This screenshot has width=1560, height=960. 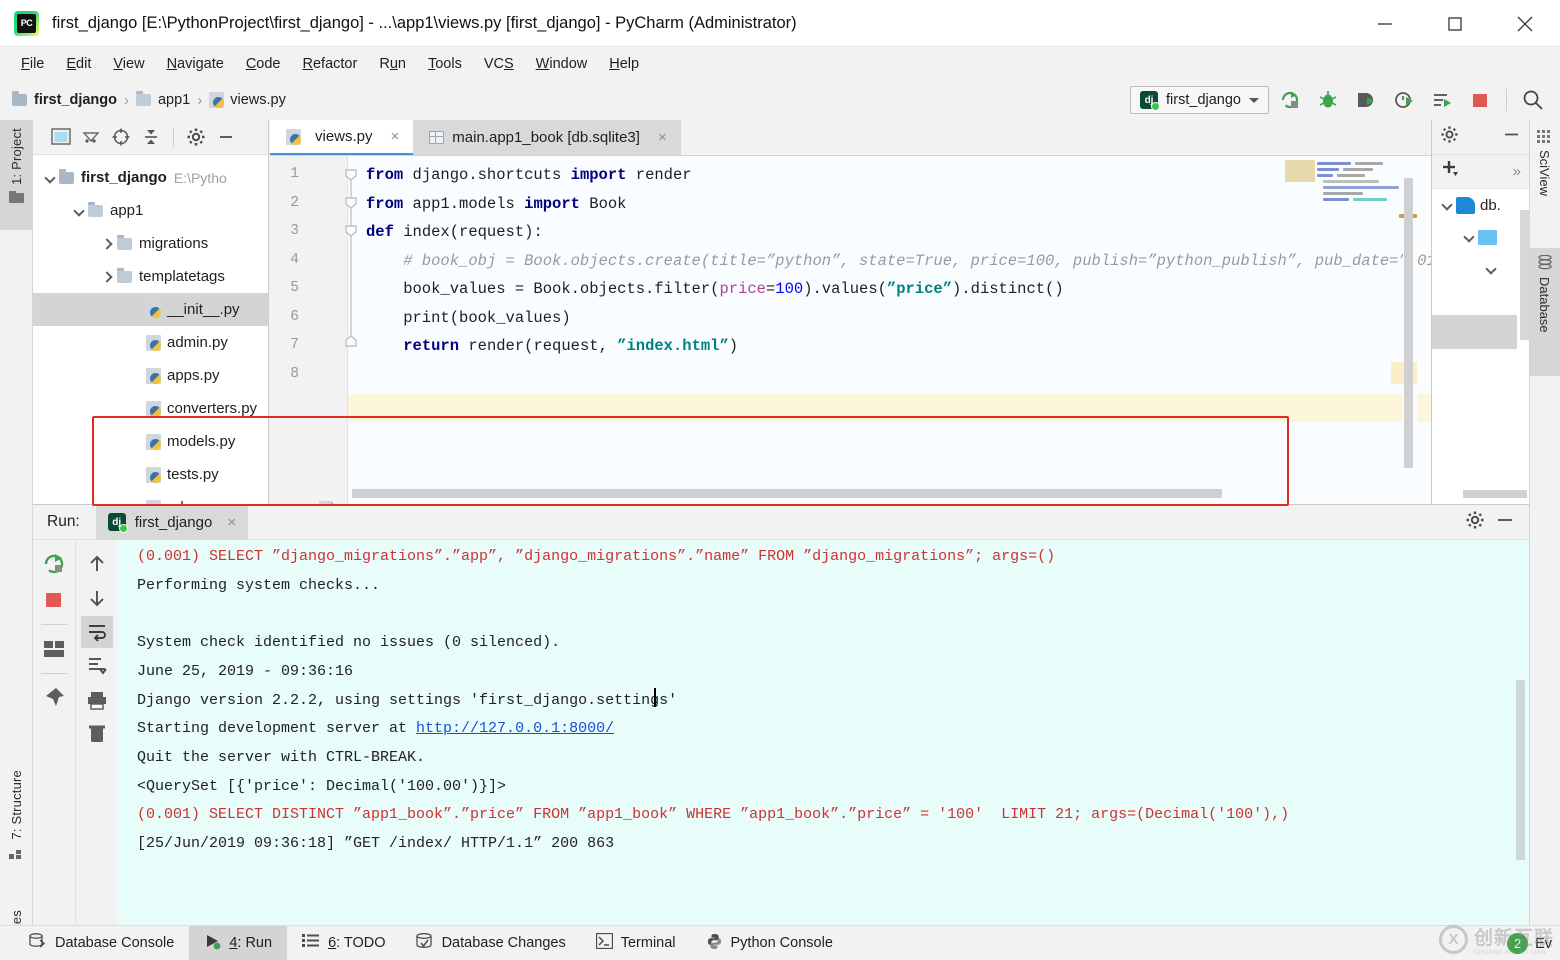 I want to click on run-tab-first-django: dj first_django ×, so click(x=172, y=522).